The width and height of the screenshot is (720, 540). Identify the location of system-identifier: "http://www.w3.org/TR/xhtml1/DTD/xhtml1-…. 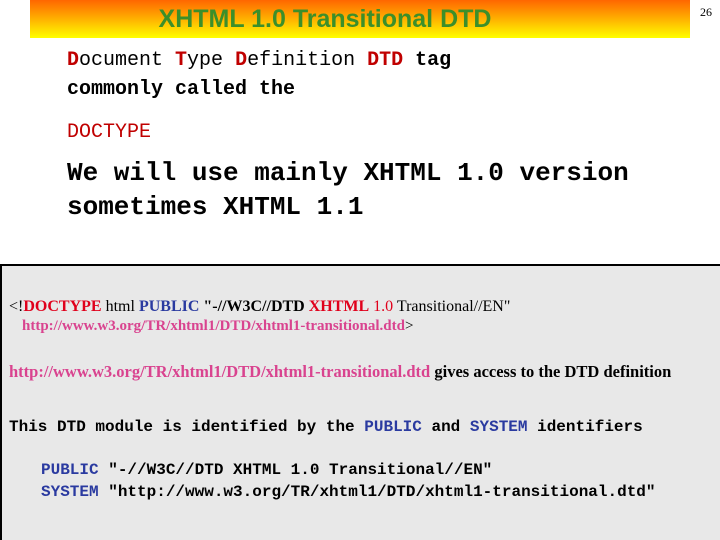
(377, 492).